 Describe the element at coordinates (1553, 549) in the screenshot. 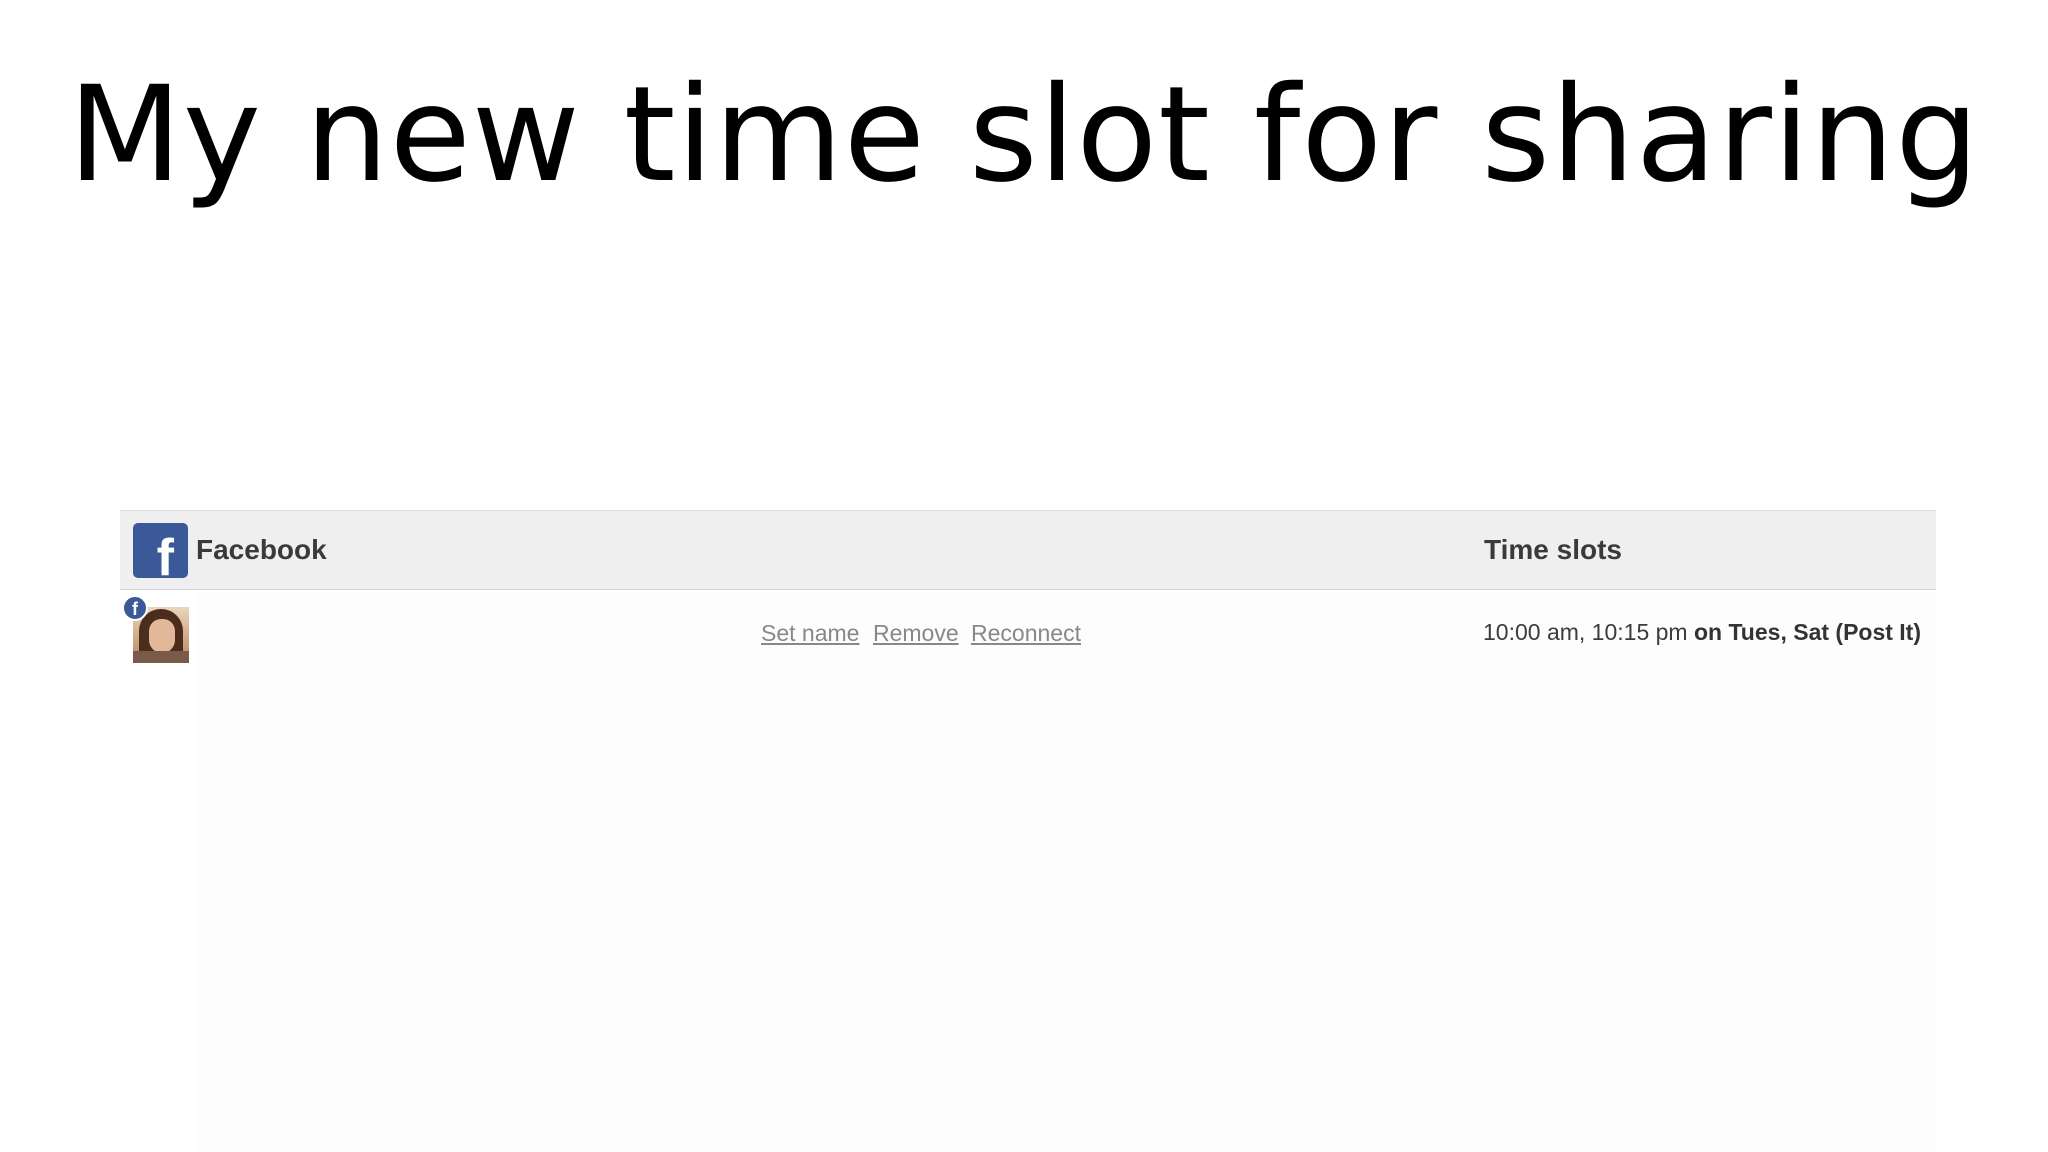

I see `time-slots-heading: Time slots` at that location.